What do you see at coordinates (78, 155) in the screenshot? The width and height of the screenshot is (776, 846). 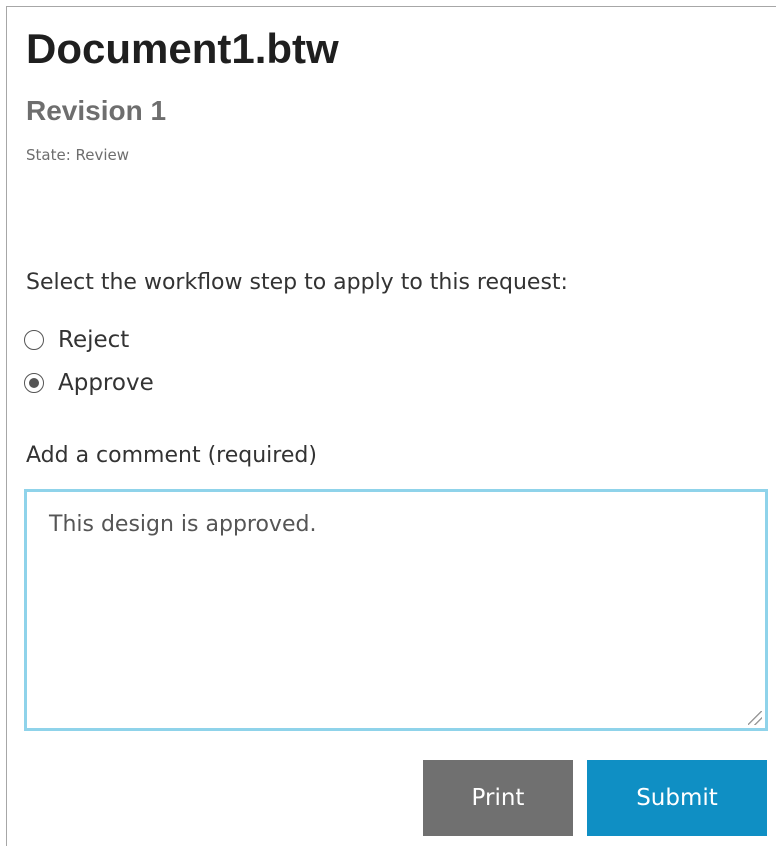 I see `state-label: State: Review` at bounding box center [78, 155].